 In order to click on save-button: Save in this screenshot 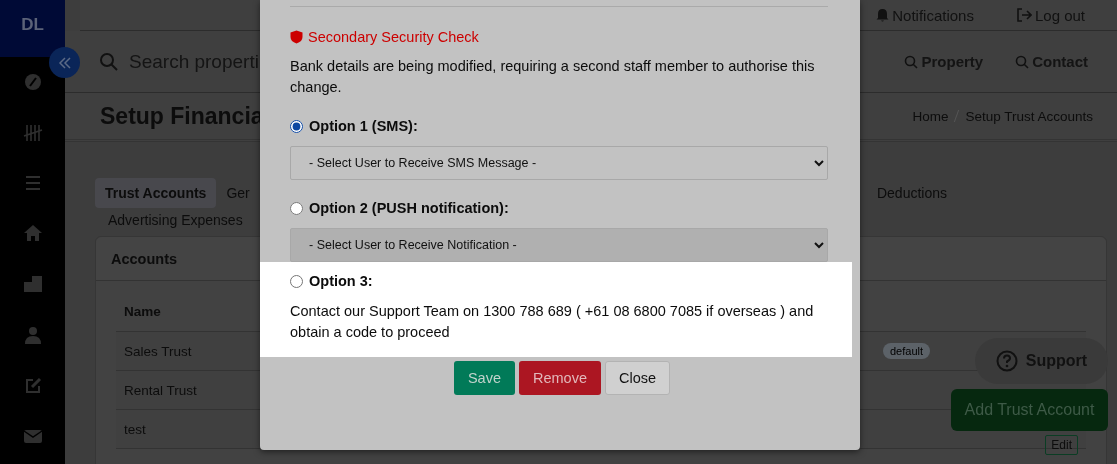, I will do `click(484, 378)`.